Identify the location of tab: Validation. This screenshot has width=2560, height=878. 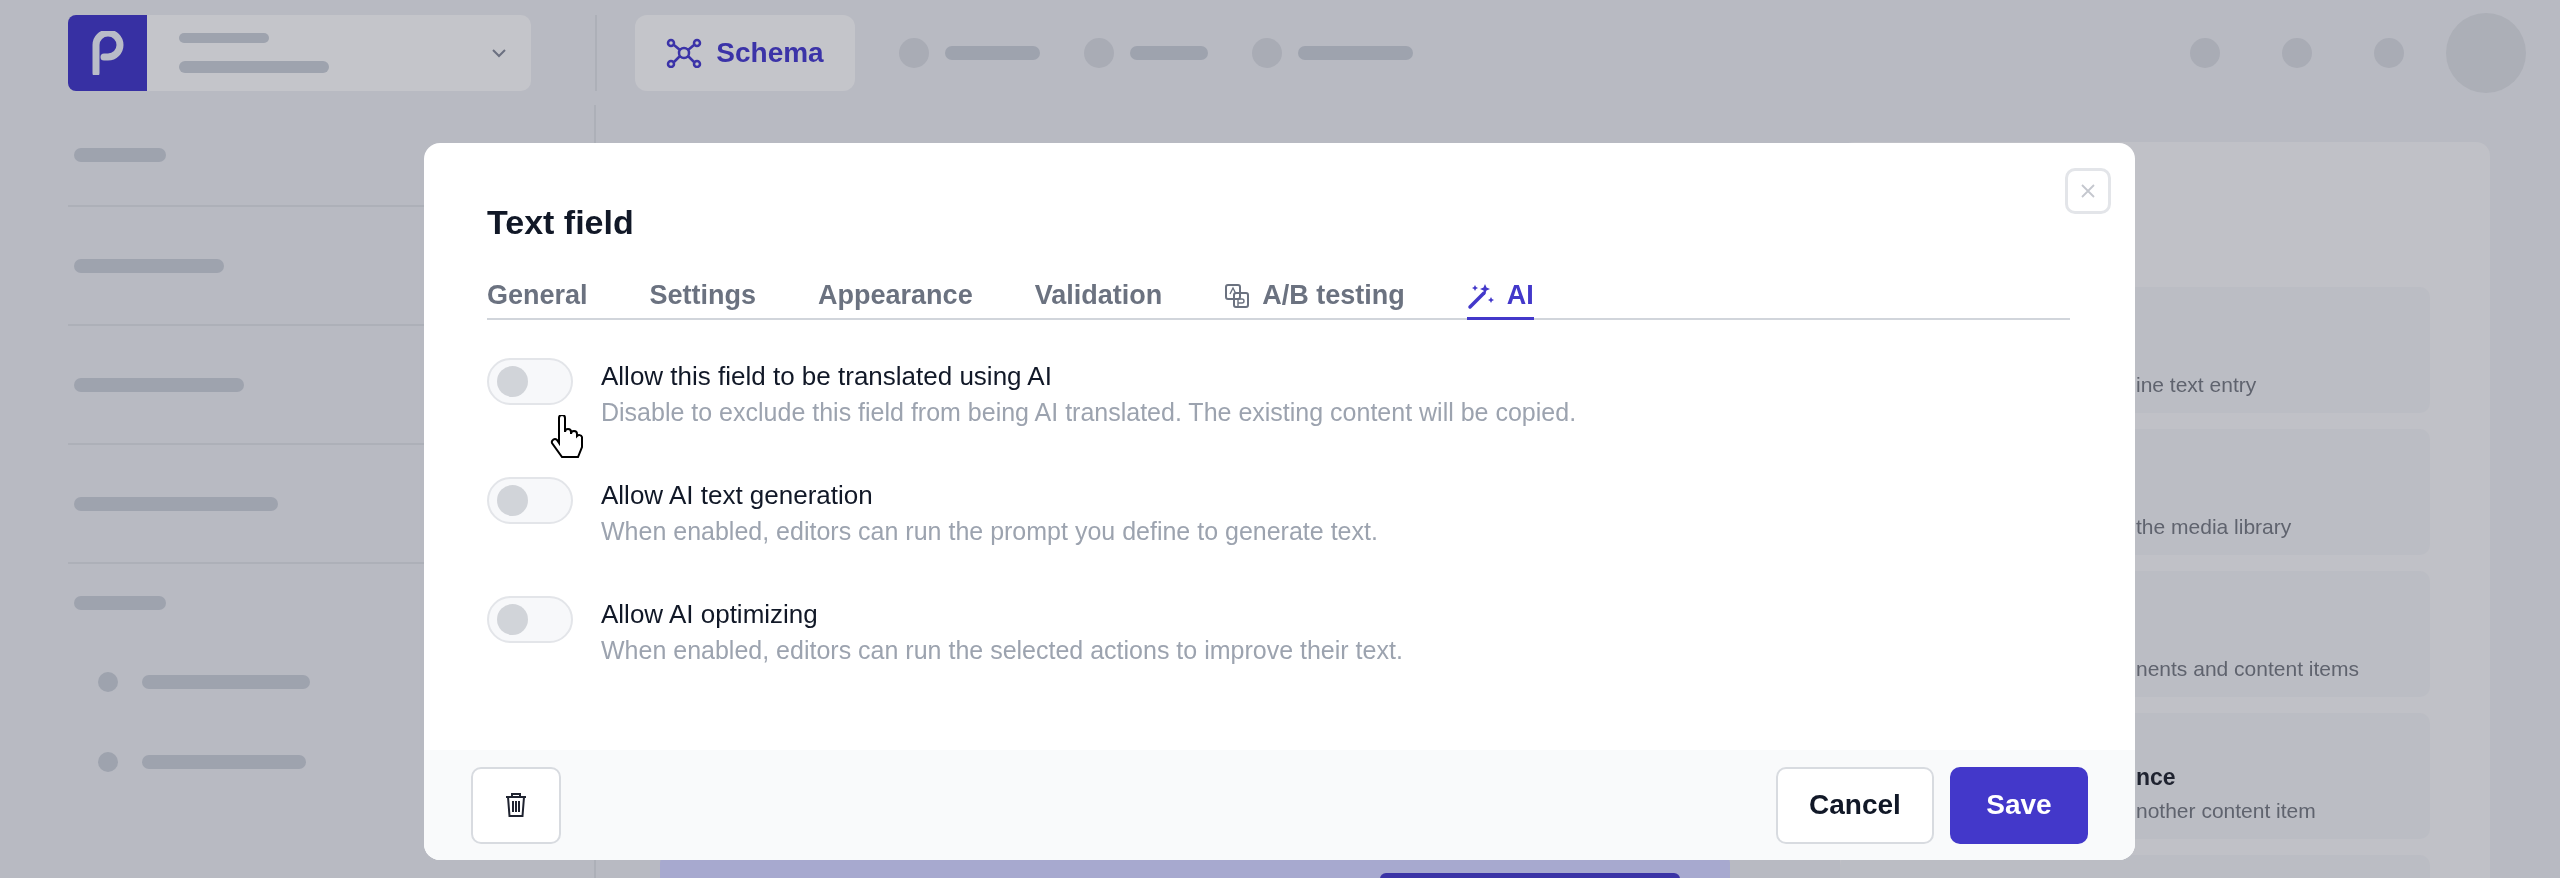
(1098, 300).